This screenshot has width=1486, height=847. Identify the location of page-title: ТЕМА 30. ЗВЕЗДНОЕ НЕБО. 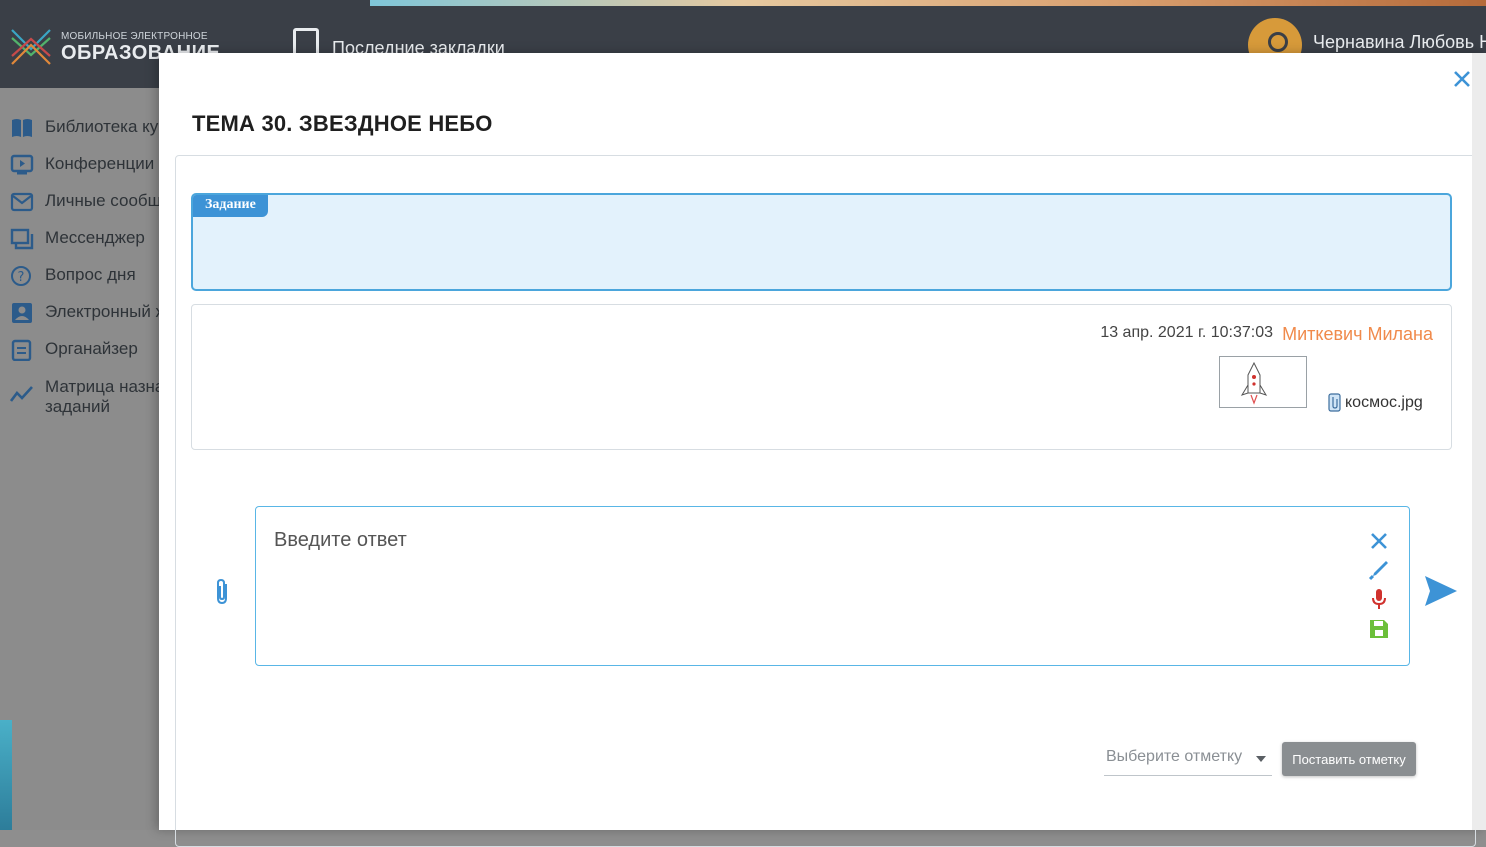
(342, 123).